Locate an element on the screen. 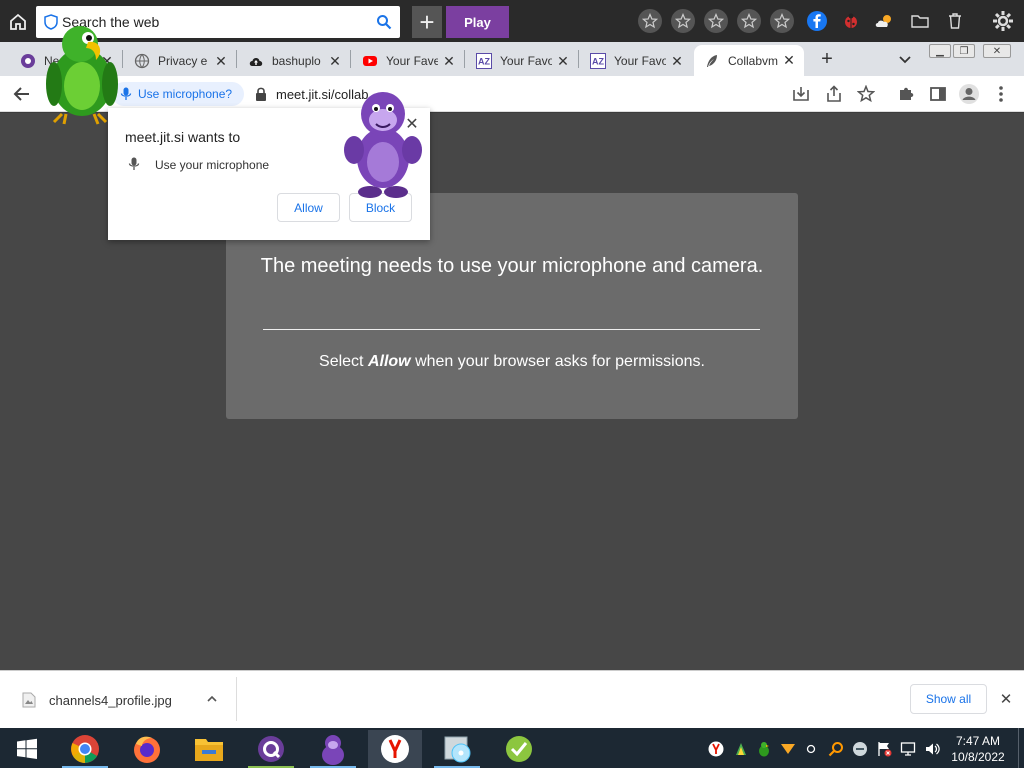  tray-bamboo-icon is located at coordinates (741, 749).